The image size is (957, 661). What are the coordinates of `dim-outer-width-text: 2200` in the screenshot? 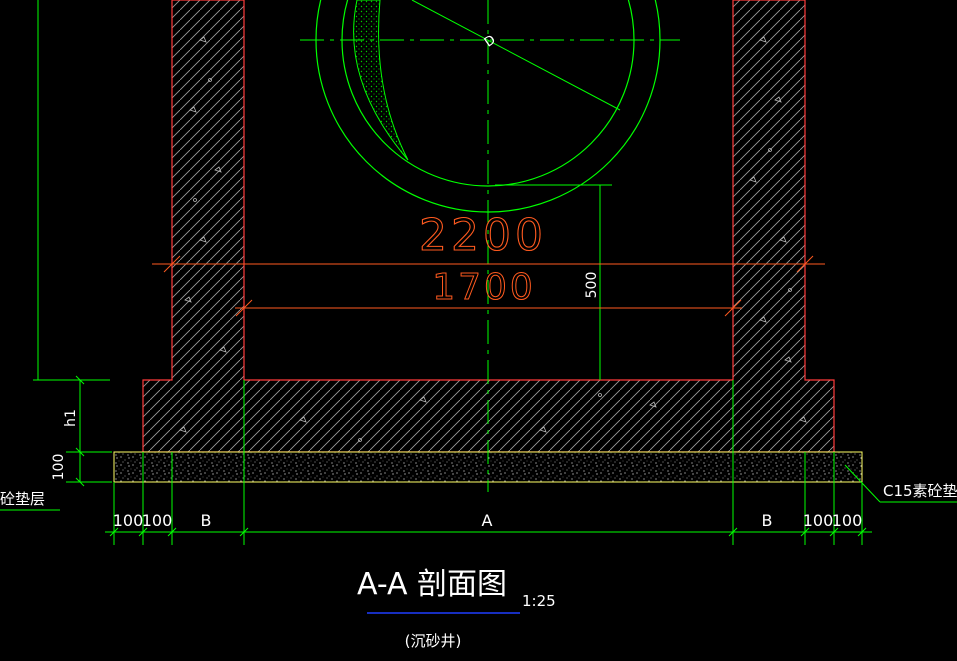 It's located at (483, 235).